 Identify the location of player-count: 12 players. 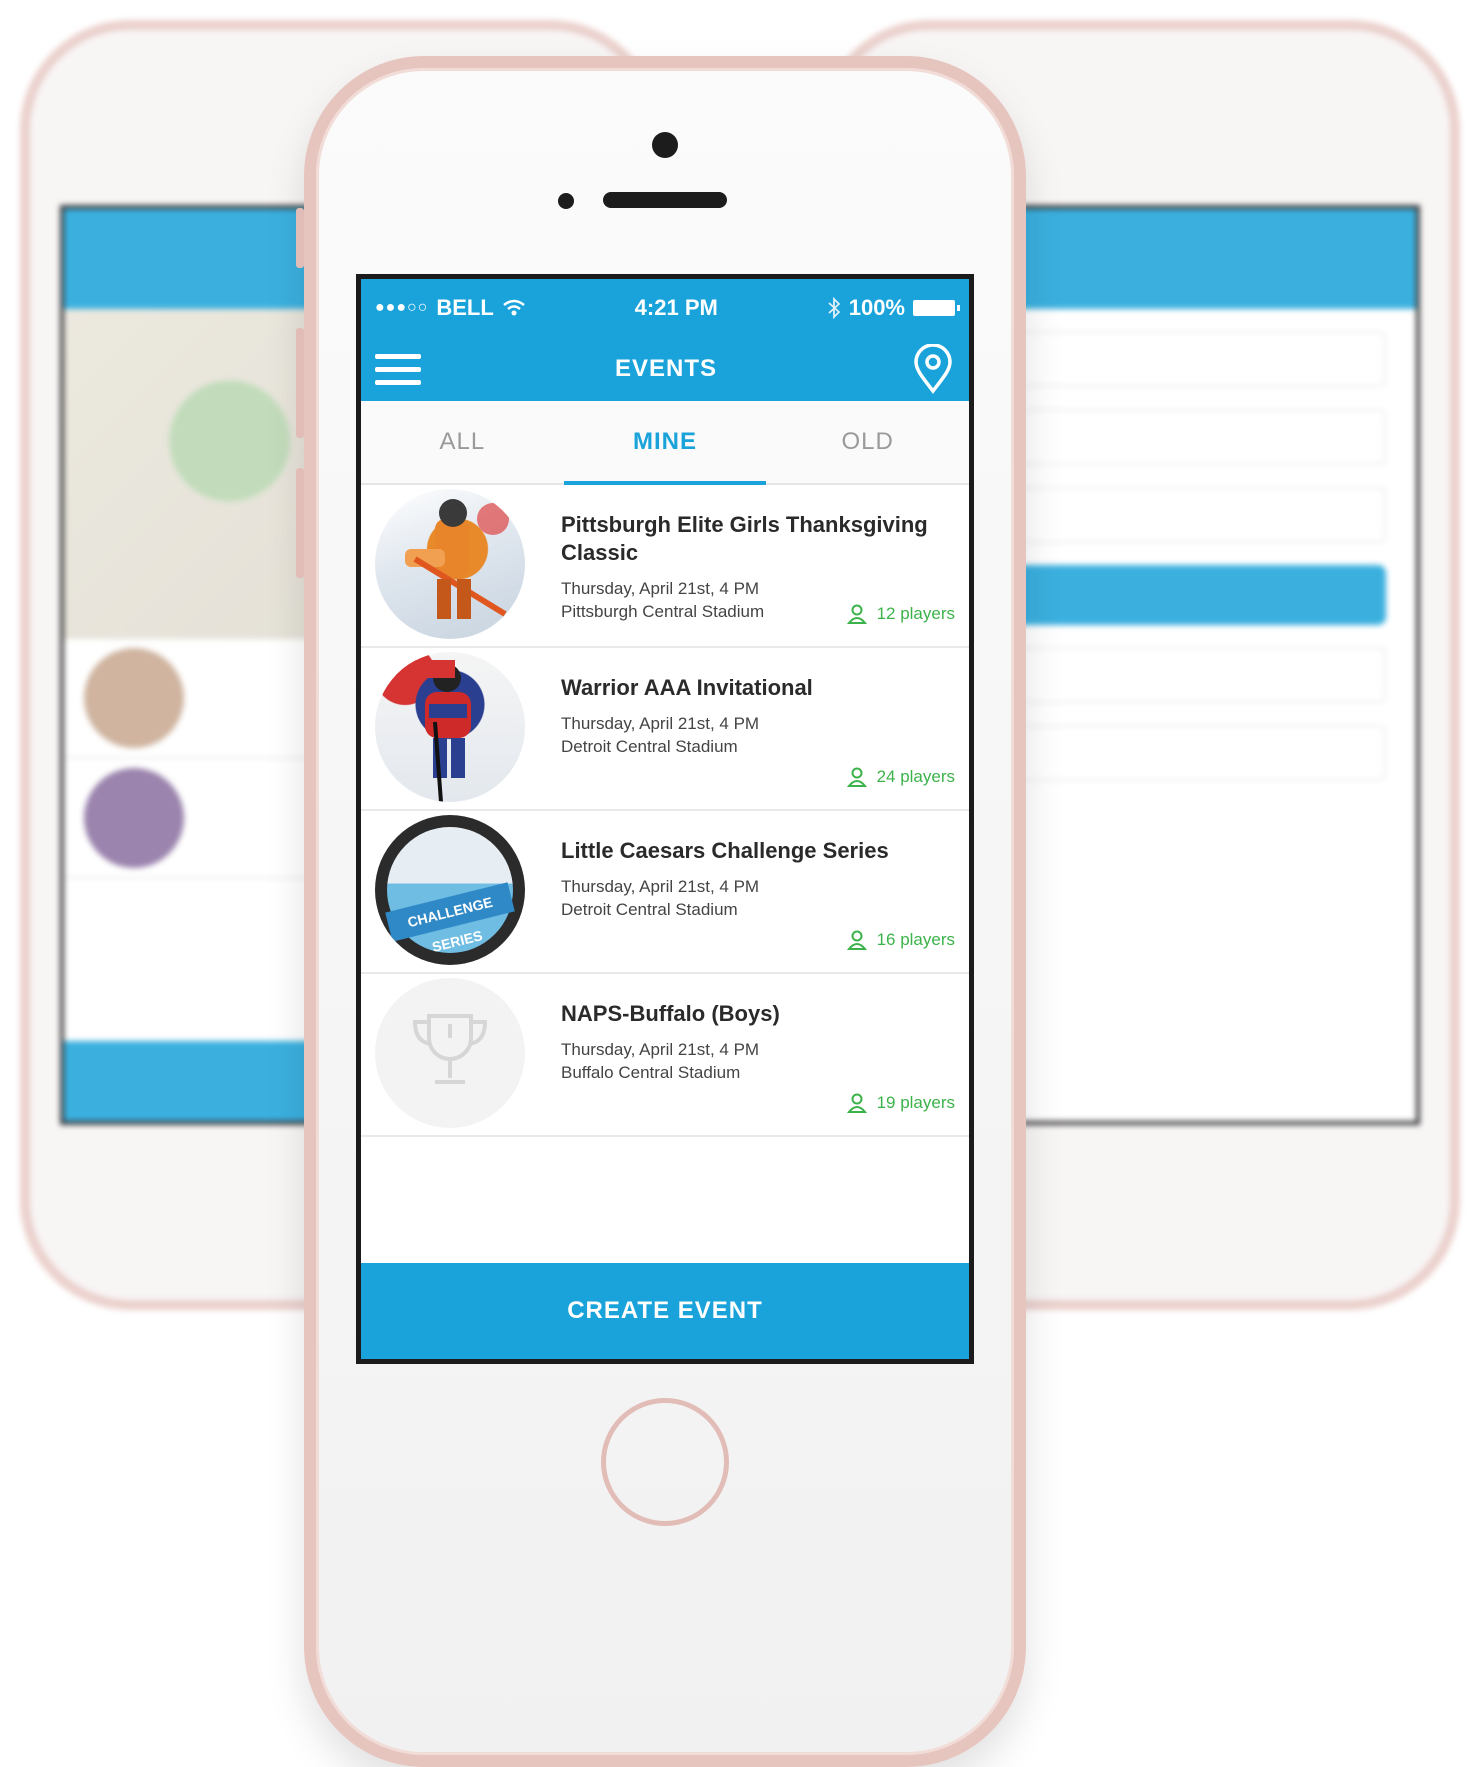
(900, 614).